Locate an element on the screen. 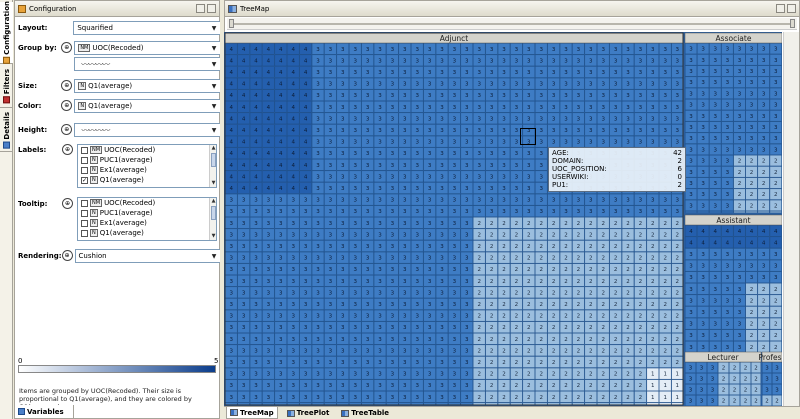  tab-filters: Filters is located at coordinates (6, 87).